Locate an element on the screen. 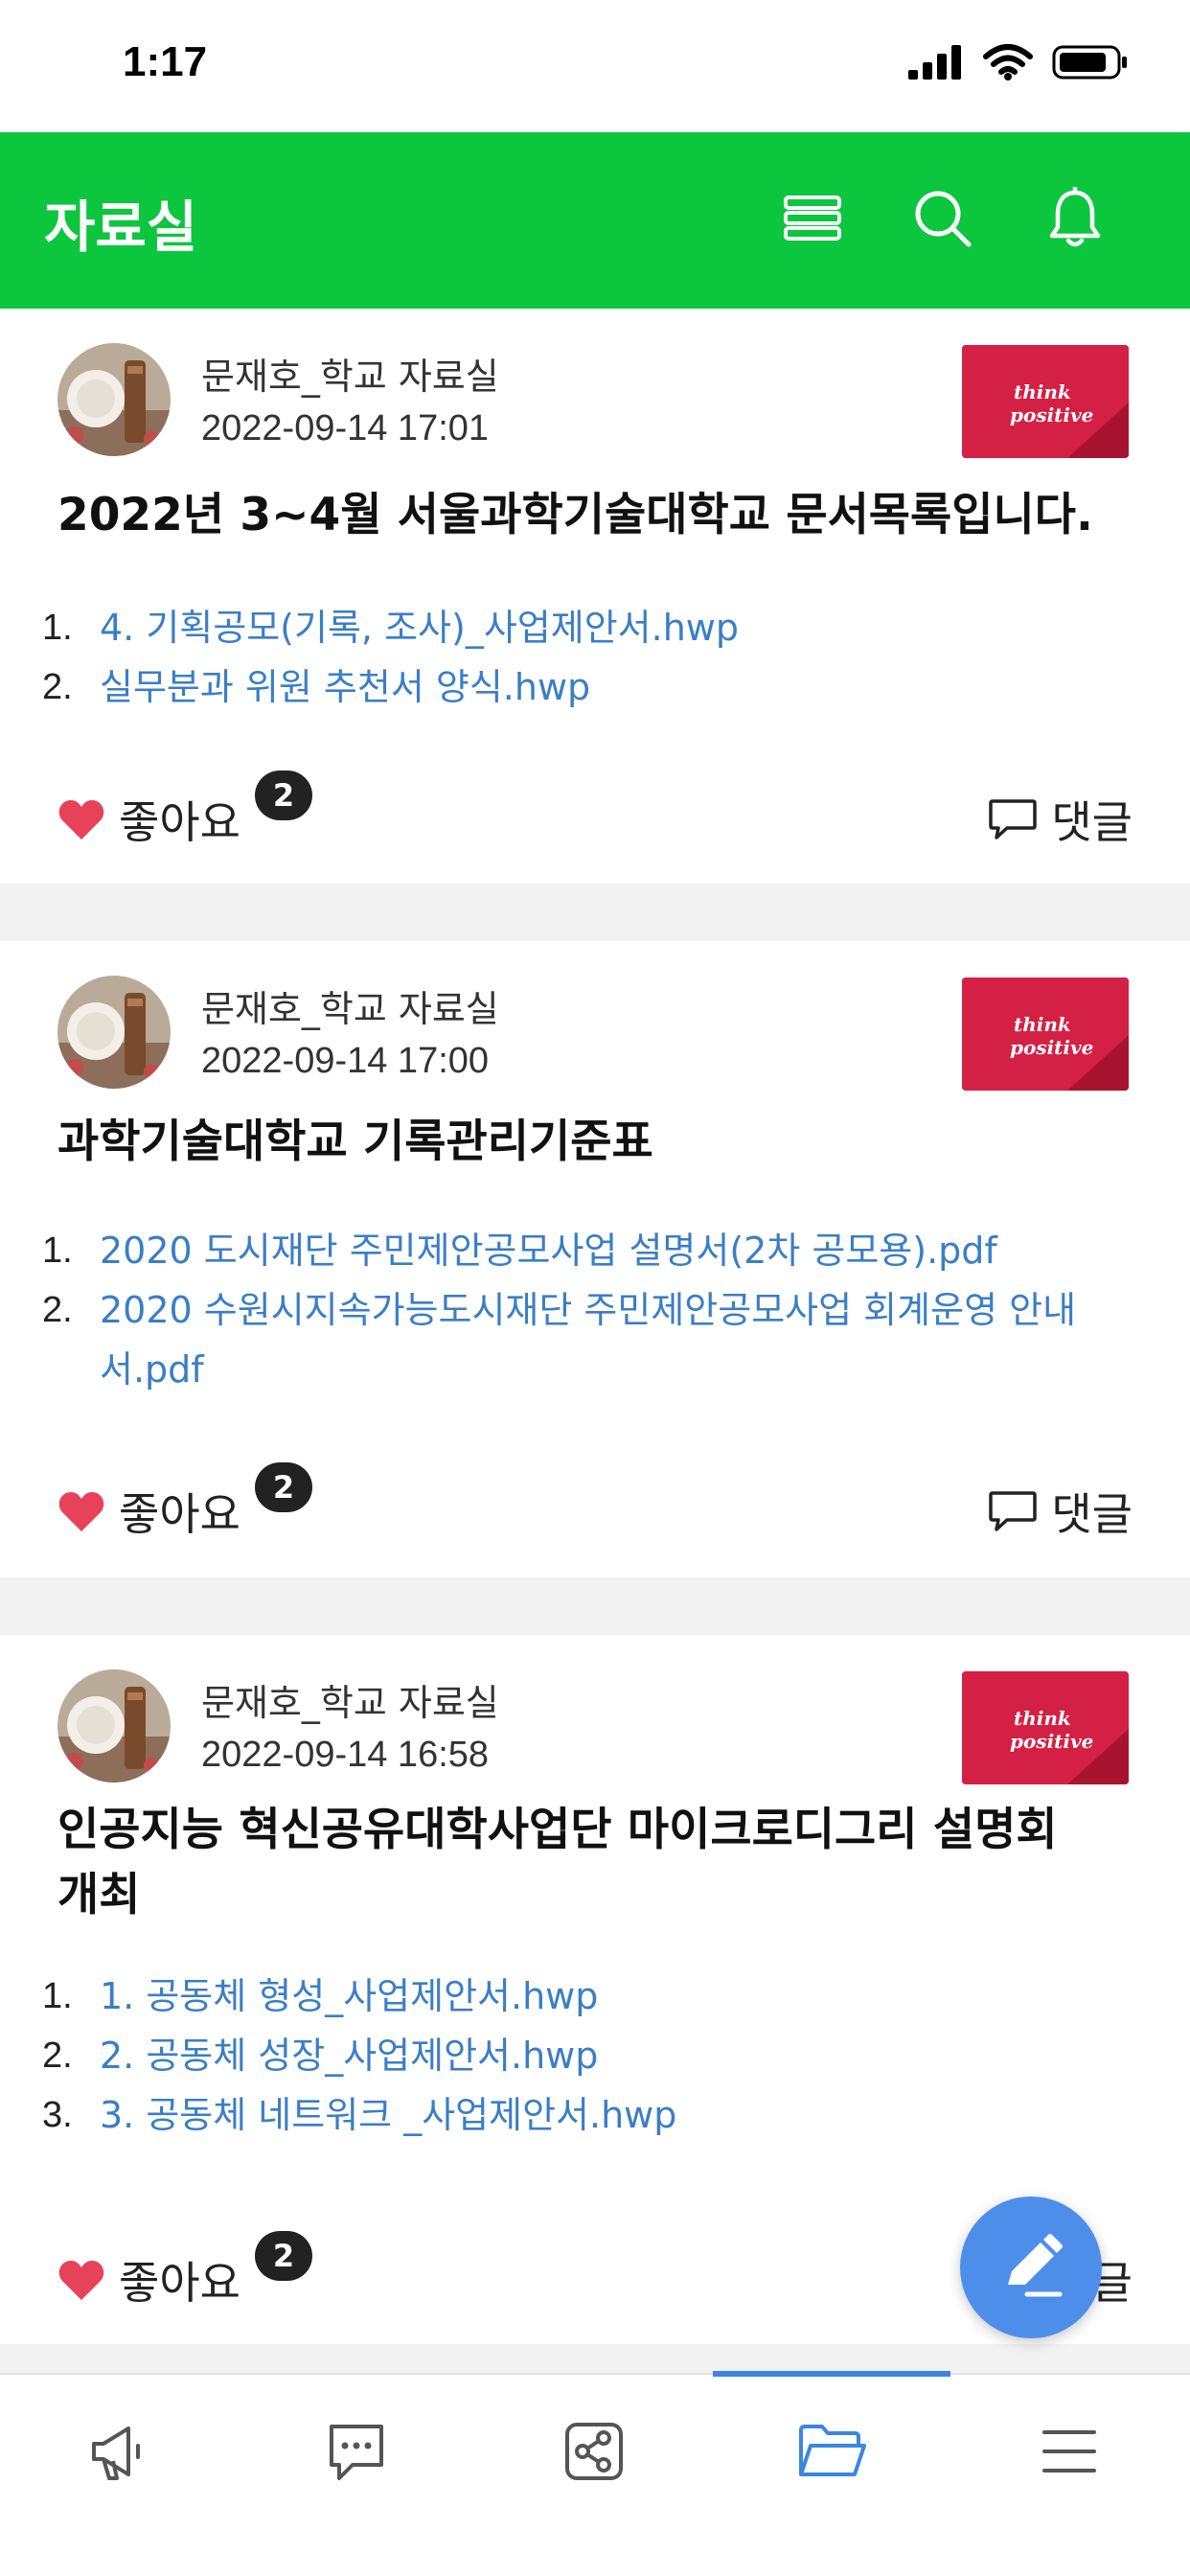 The width and height of the screenshot is (1190, 2576). list-icon is located at coordinates (812, 218).